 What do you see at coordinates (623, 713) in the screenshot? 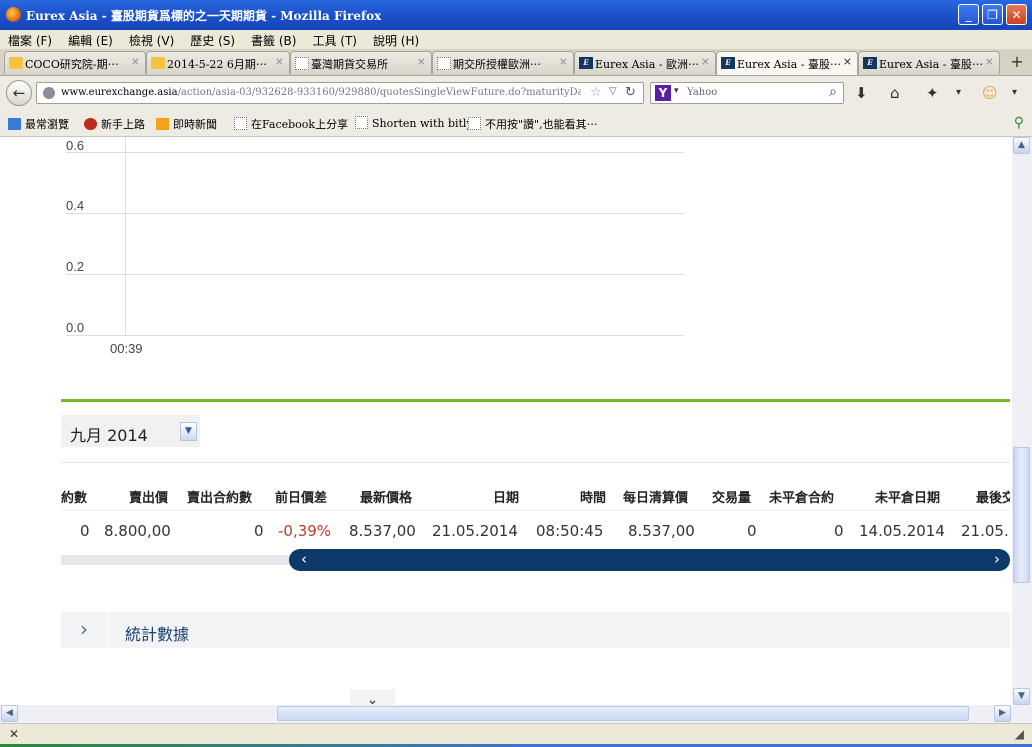
I see `horizontal-scroll-thumb` at bounding box center [623, 713].